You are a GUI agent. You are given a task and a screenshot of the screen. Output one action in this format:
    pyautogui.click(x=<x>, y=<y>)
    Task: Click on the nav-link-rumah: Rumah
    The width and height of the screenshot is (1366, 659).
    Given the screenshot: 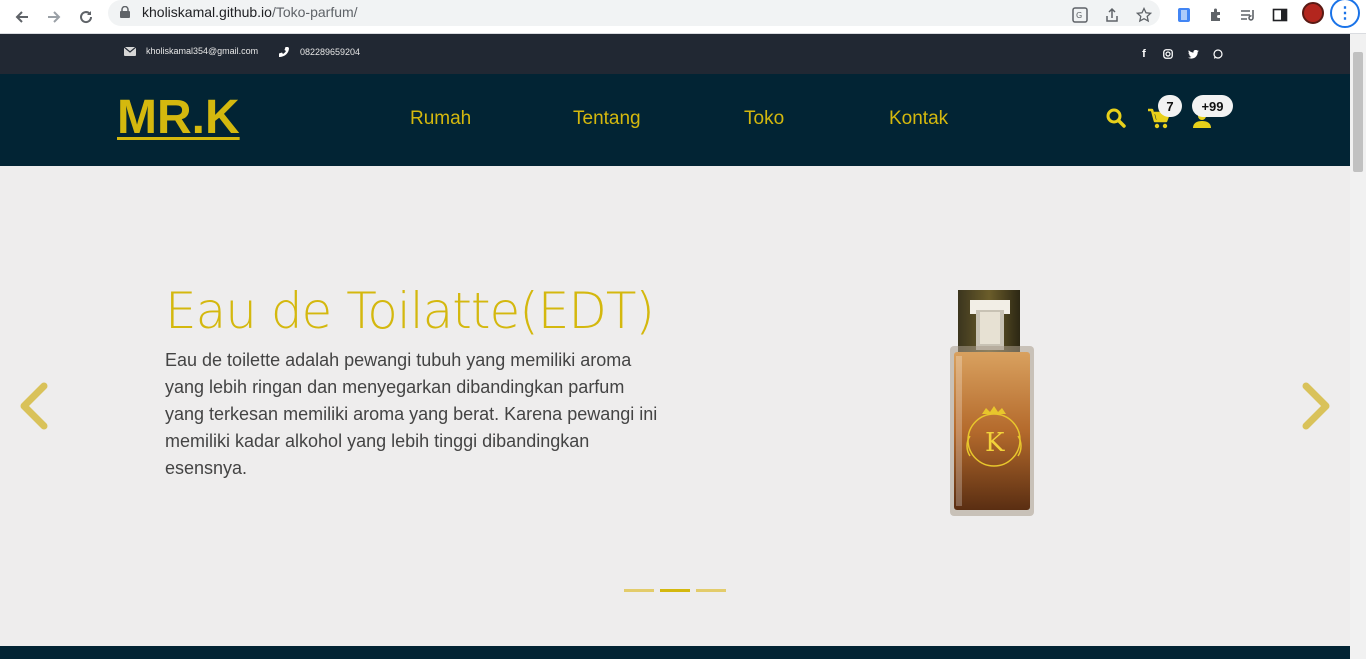 What is the action you would take?
    pyautogui.click(x=440, y=119)
    